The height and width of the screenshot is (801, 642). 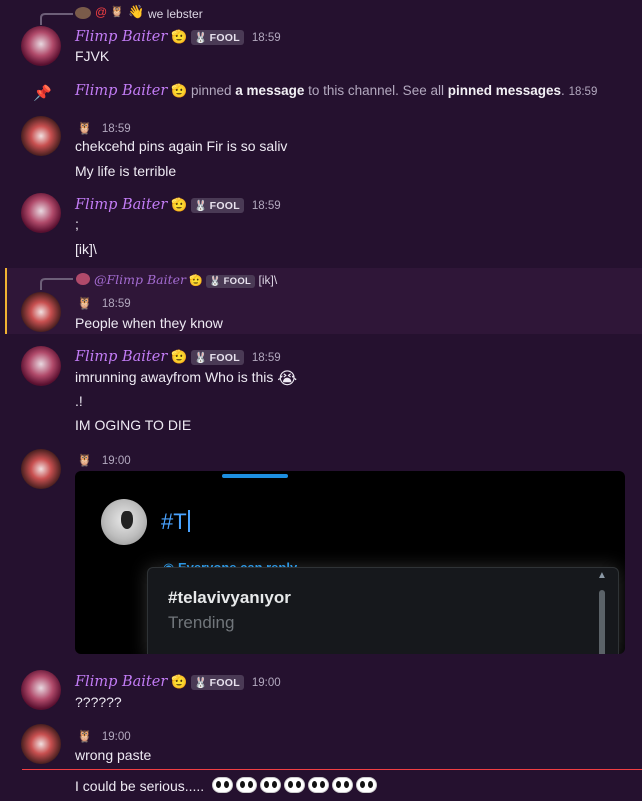 I want to click on message-text: chekcehd pins again Fir is so saliv, so click(x=181, y=146).